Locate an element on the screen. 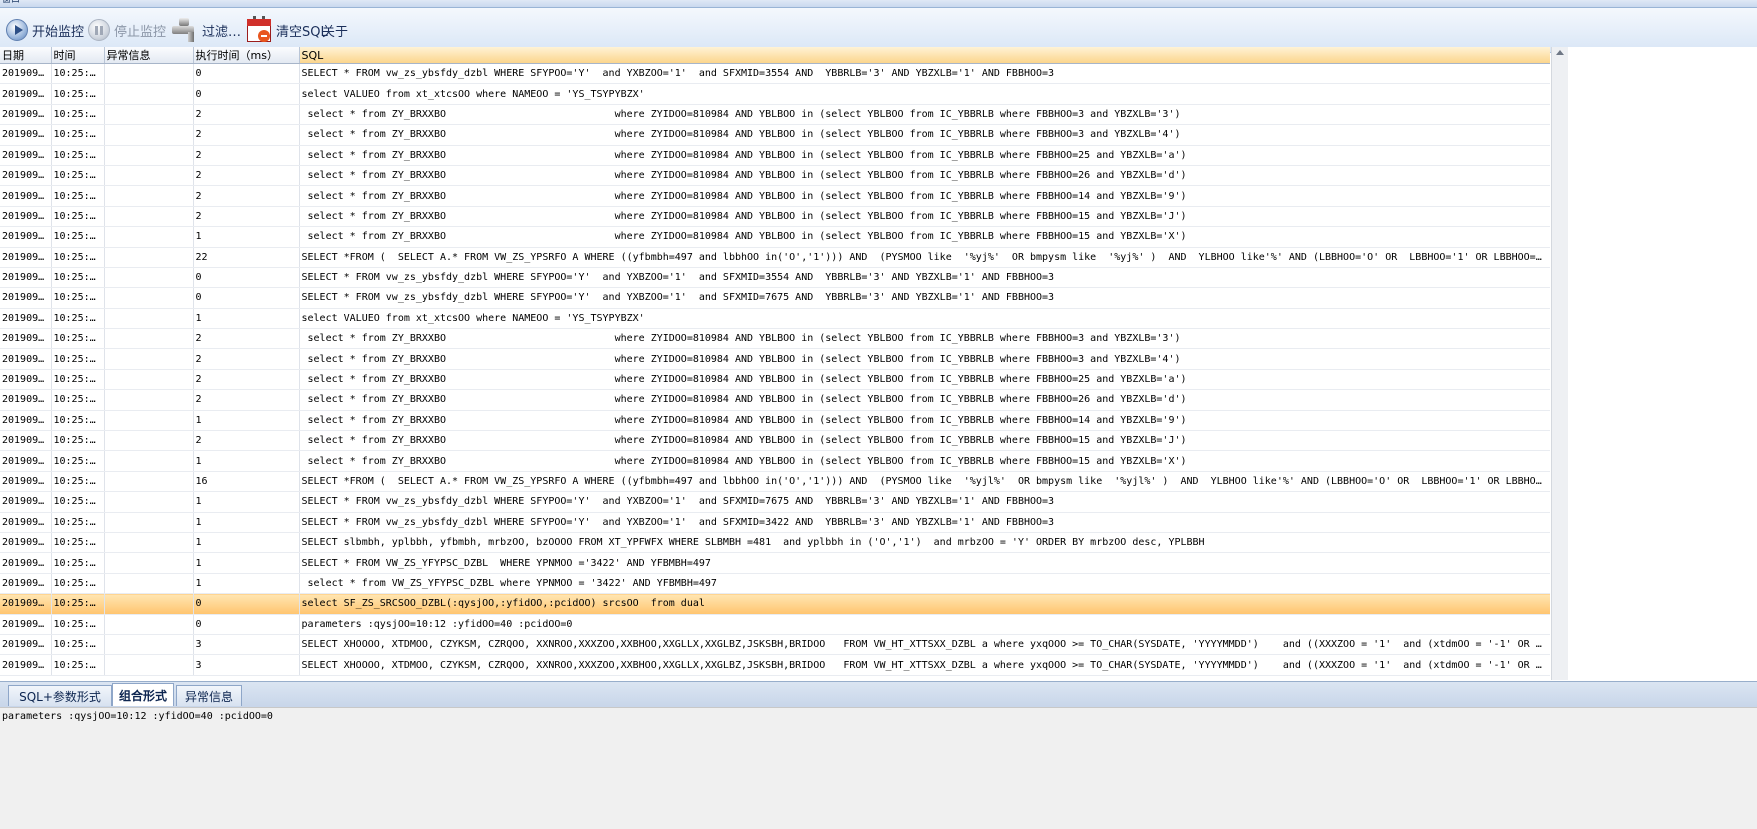 This screenshot has width=1757, height=829. start-monitor-button: 开始监控 is located at coordinates (45, 30).